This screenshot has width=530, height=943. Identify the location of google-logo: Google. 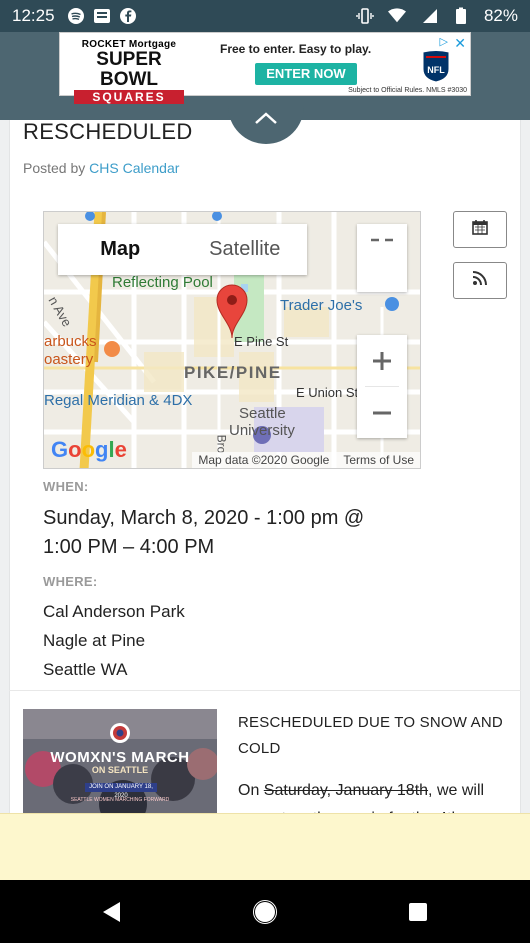
(89, 449).